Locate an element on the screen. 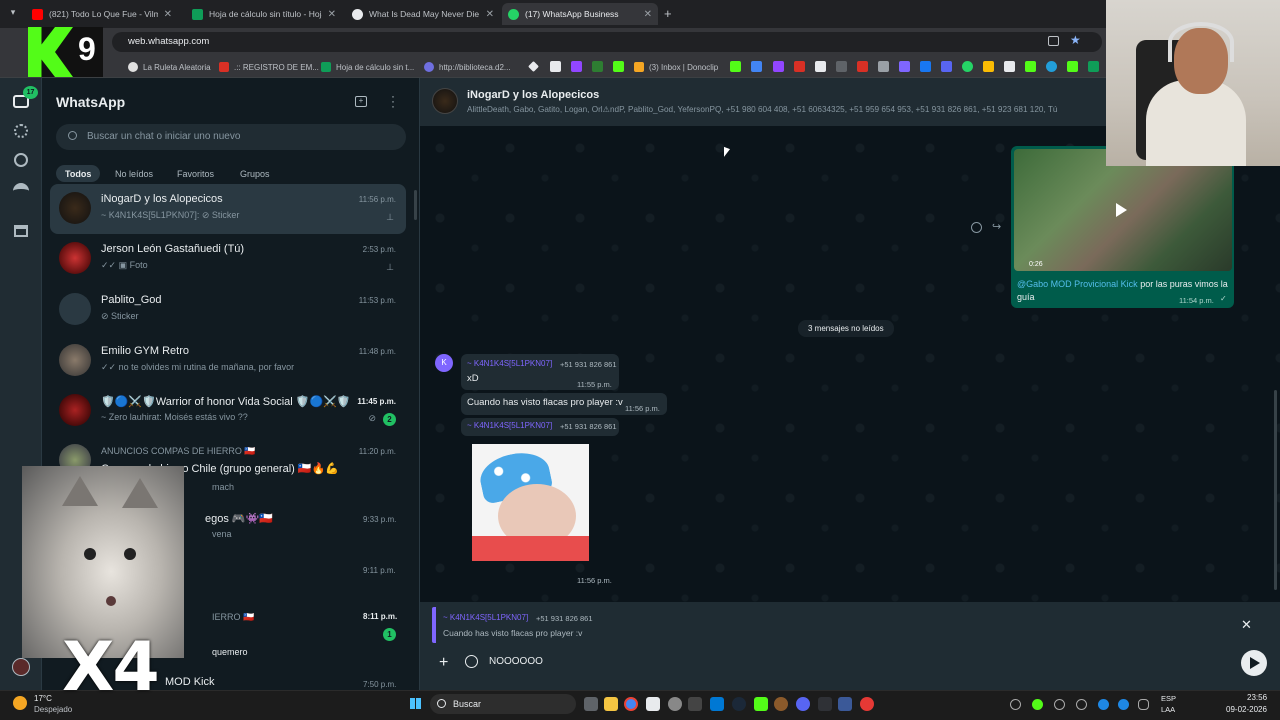  bookmark-ruleta: La Ruleta Aleatoria is located at coordinates (169, 67).